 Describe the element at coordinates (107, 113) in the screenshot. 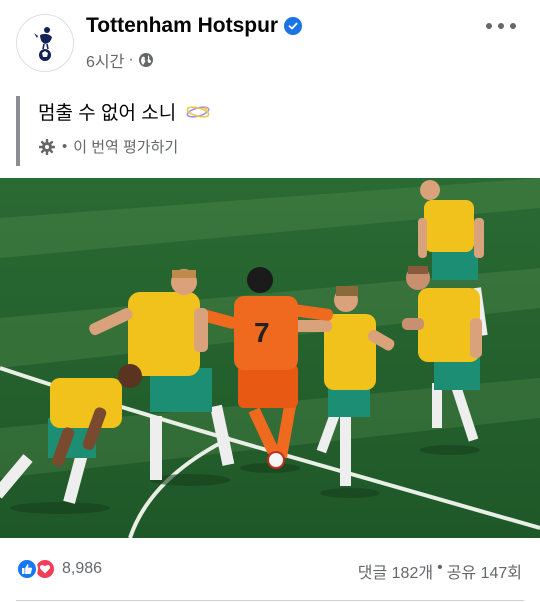

I see `caption-text: 멈출 수 없어 소니` at that location.